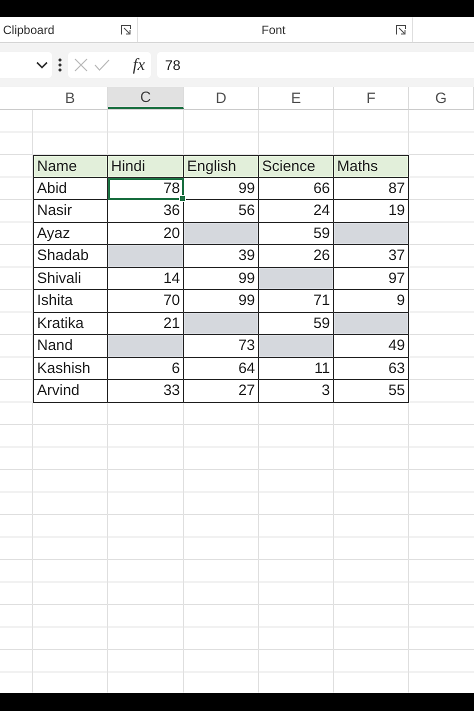  What do you see at coordinates (221, 346) in the screenshot?
I see `table-cell: 73` at bounding box center [221, 346].